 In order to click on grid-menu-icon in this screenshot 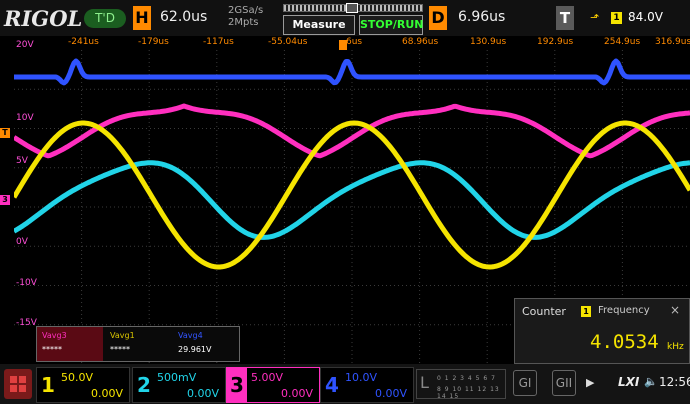, I will do `click(18, 384)`.